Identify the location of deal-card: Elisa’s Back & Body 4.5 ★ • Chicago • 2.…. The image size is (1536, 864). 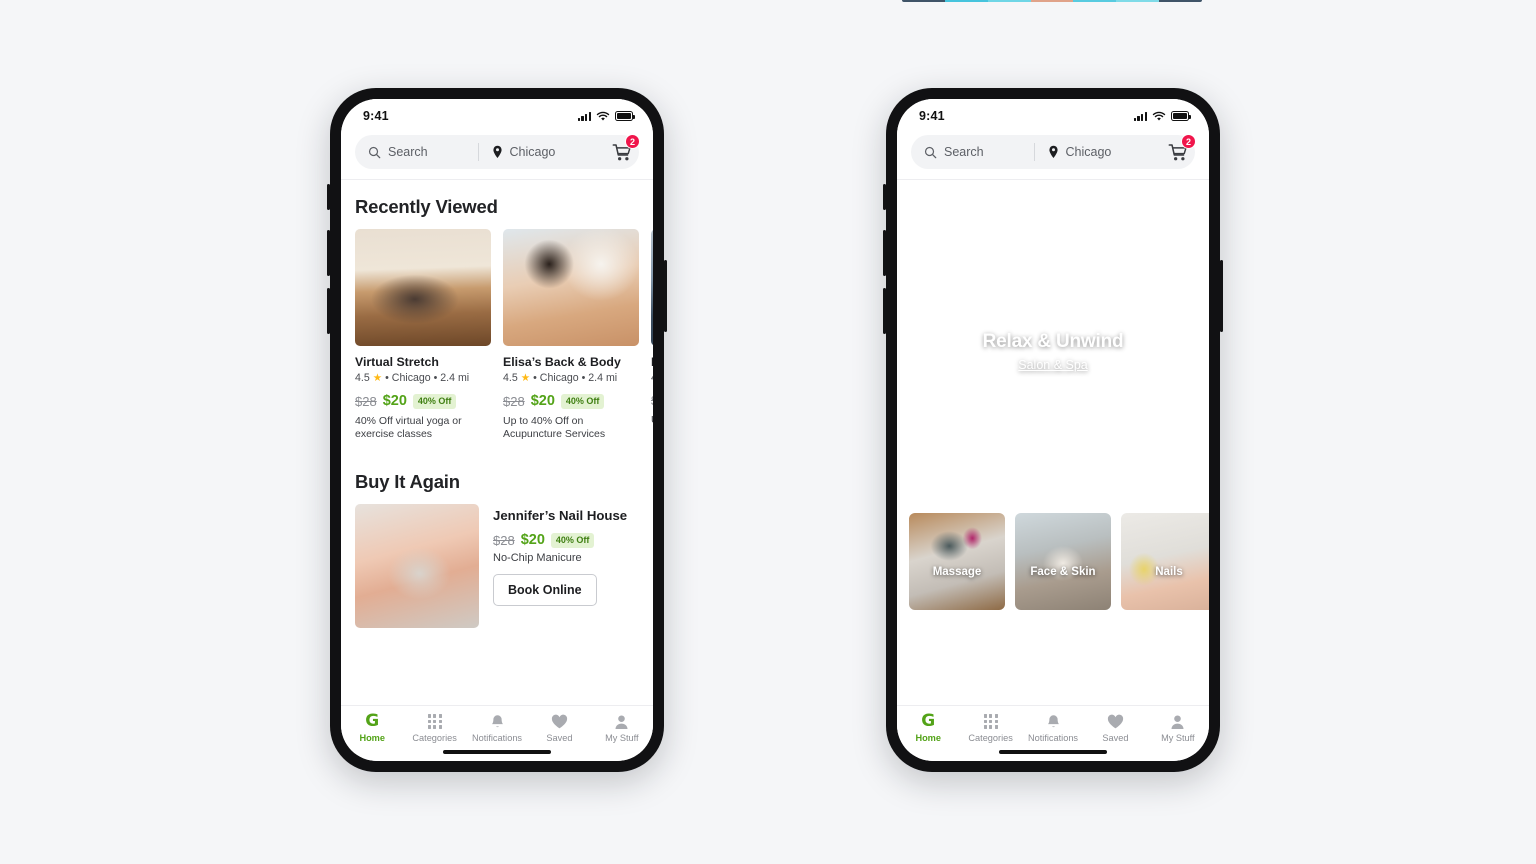
(571, 335).